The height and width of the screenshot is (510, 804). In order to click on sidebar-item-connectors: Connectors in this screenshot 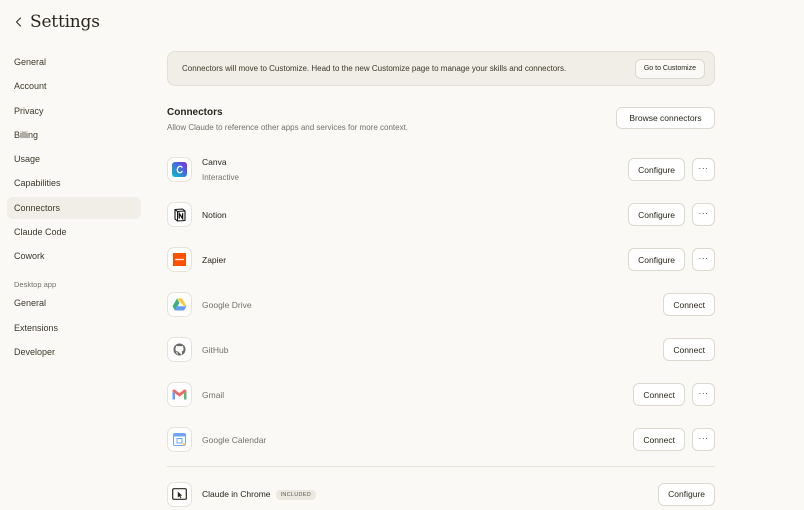, I will do `click(74, 208)`.